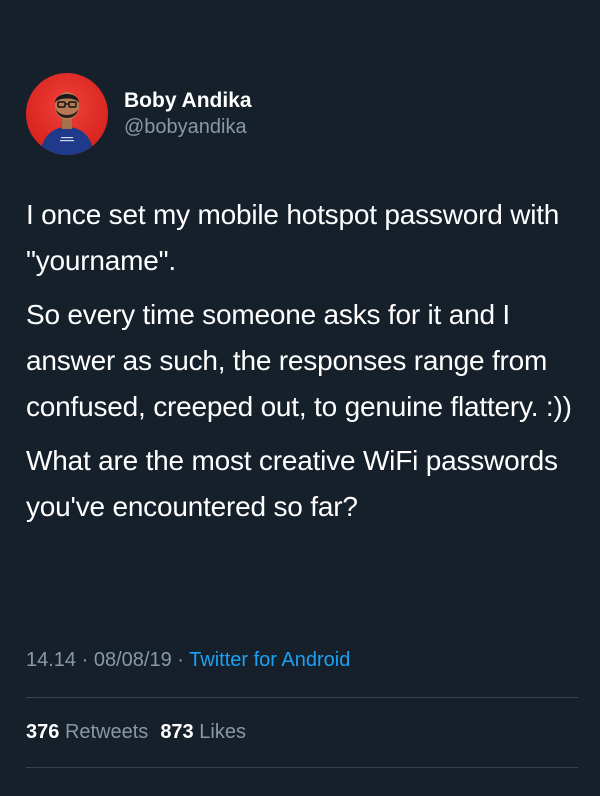 Image resolution: width=600 pixels, height=796 pixels. Describe the element at coordinates (222, 732) in the screenshot. I see `likes-label: Likes` at that location.